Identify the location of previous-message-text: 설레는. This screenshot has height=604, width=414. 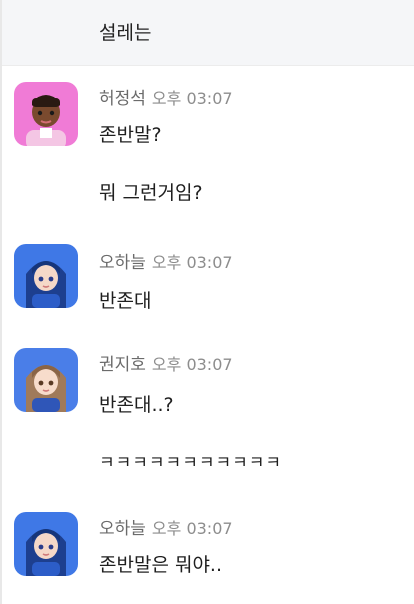
(125, 33).